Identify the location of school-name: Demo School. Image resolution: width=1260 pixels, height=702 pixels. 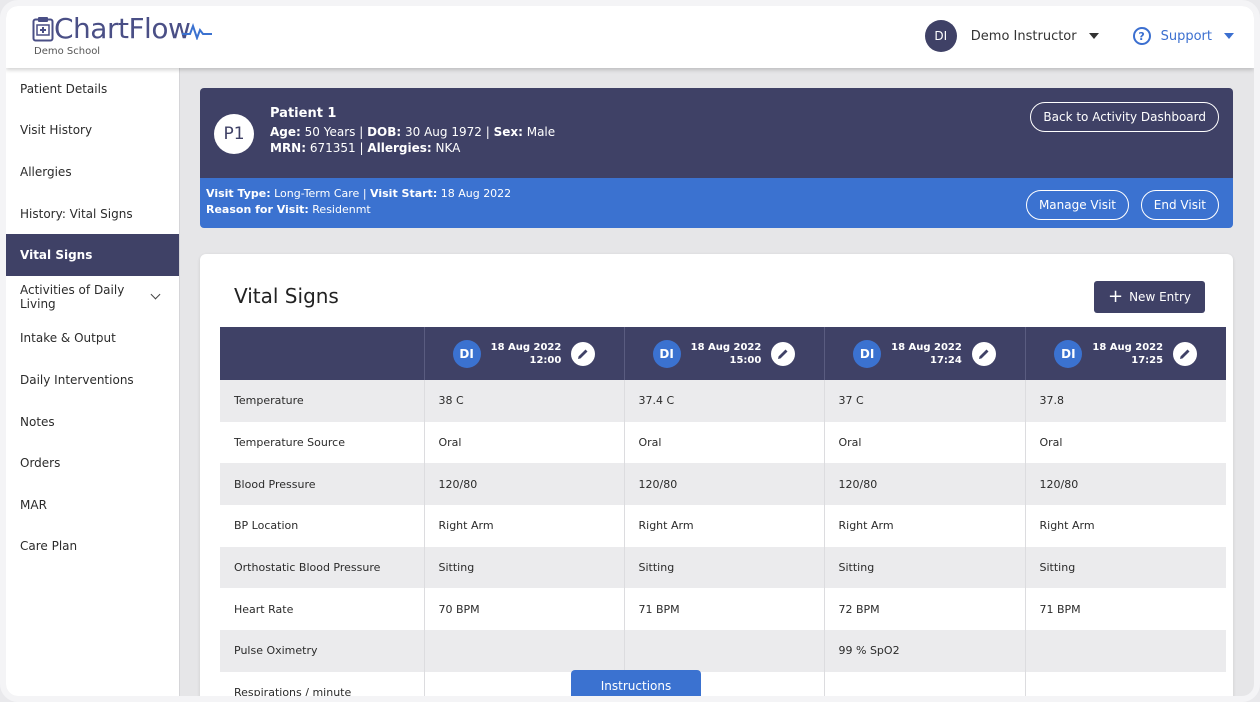
(67, 51).